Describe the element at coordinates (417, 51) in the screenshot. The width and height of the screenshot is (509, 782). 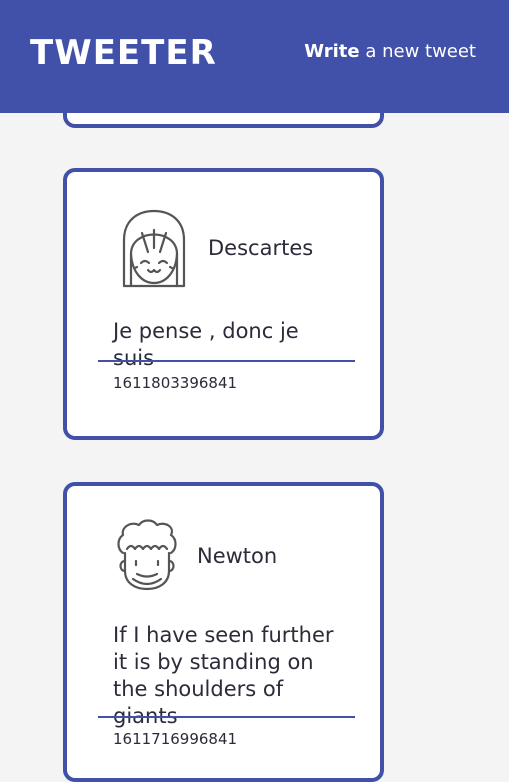
I see `compose-rest-label: a new tweet` at that location.